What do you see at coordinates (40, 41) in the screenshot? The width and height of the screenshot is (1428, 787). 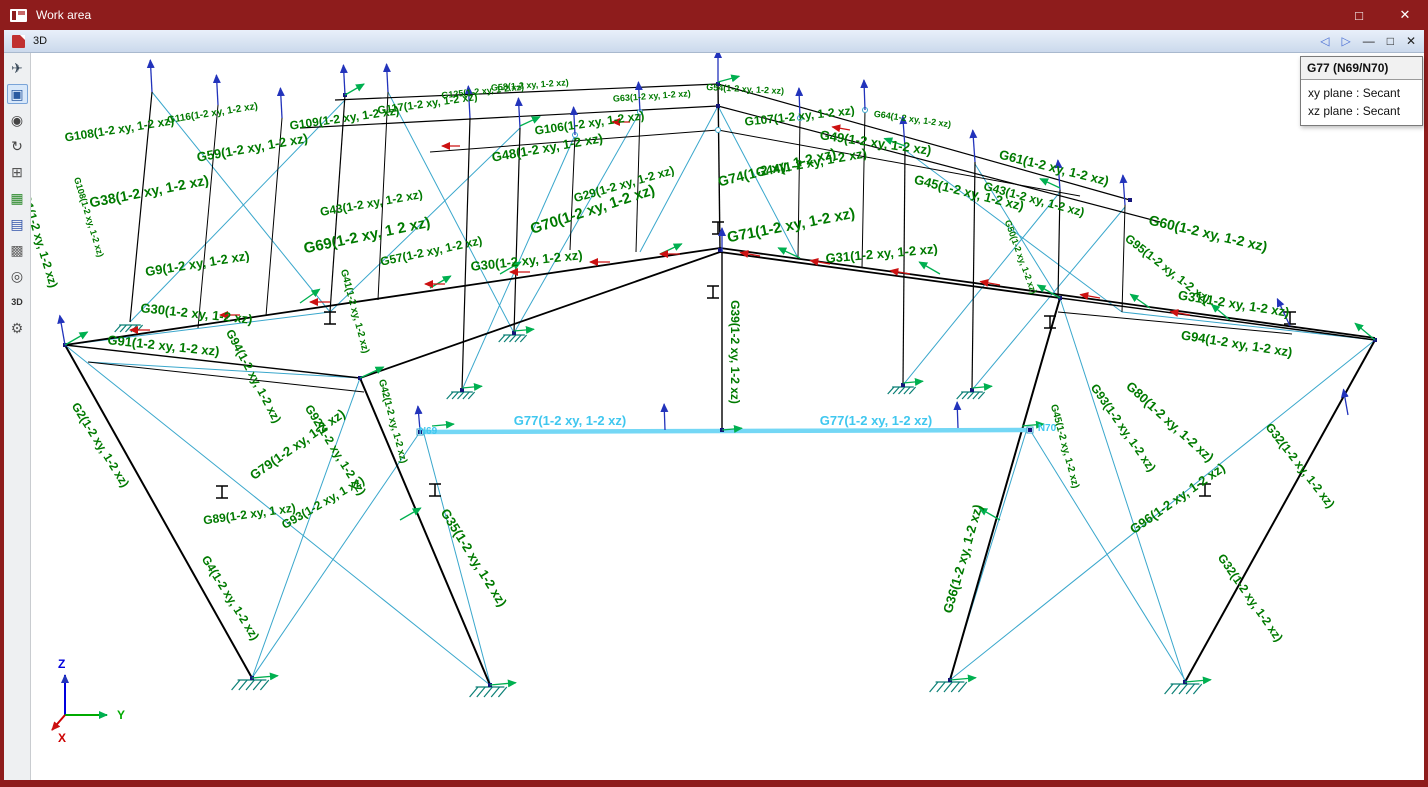 I see `view-tab-title: 3D` at bounding box center [40, 41].